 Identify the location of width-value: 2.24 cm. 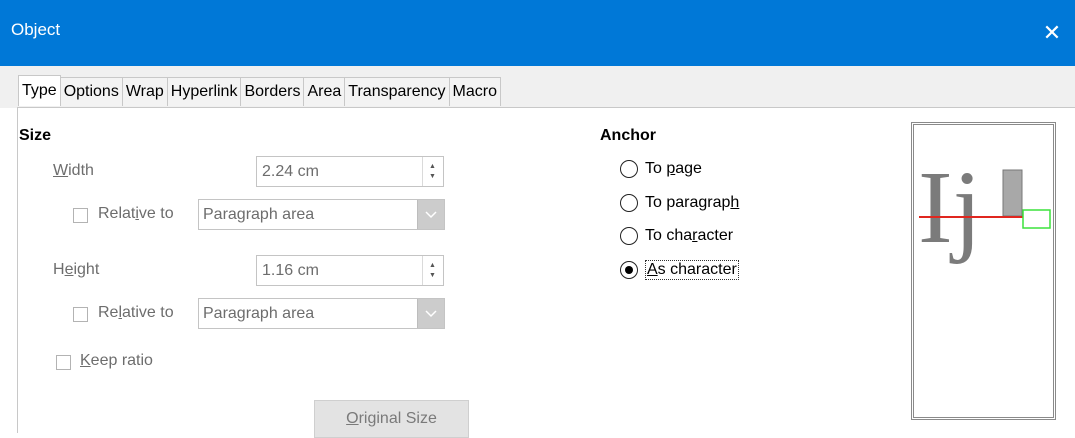
(290, 171).